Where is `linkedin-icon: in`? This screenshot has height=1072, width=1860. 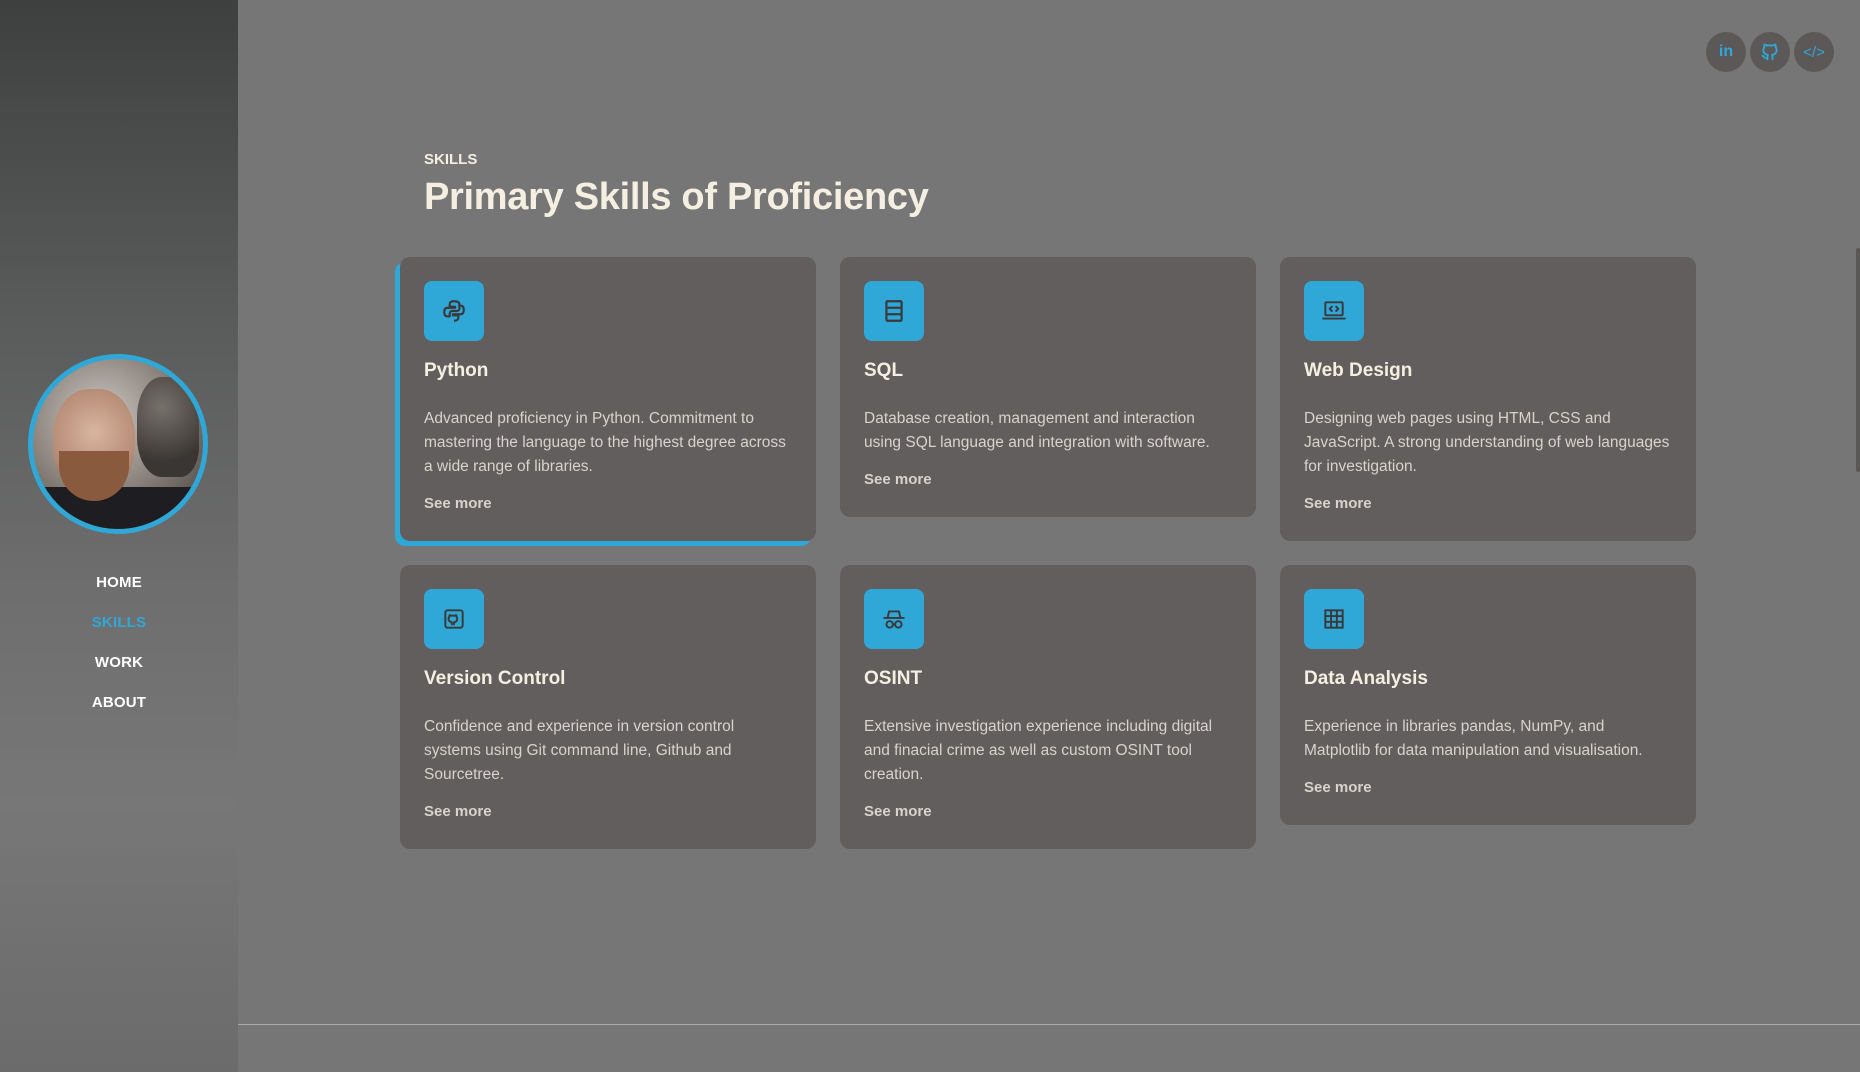
linkedin-icon: in is located at coordinates (1726, 51).